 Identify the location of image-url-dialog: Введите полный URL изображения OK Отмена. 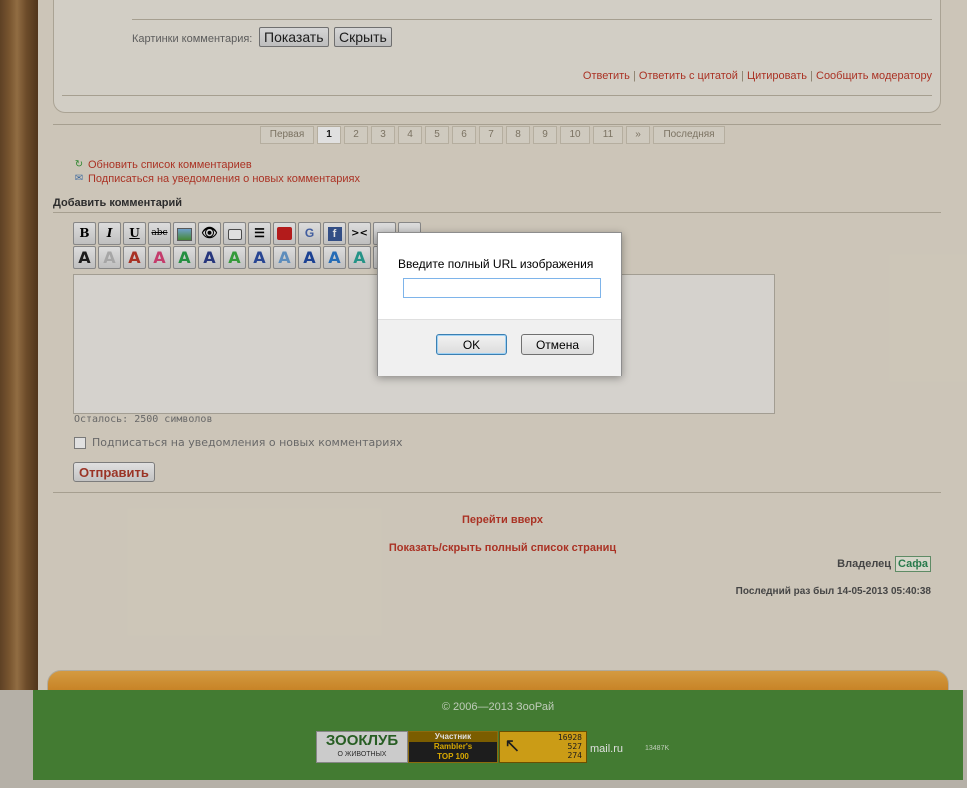
(499, 304).